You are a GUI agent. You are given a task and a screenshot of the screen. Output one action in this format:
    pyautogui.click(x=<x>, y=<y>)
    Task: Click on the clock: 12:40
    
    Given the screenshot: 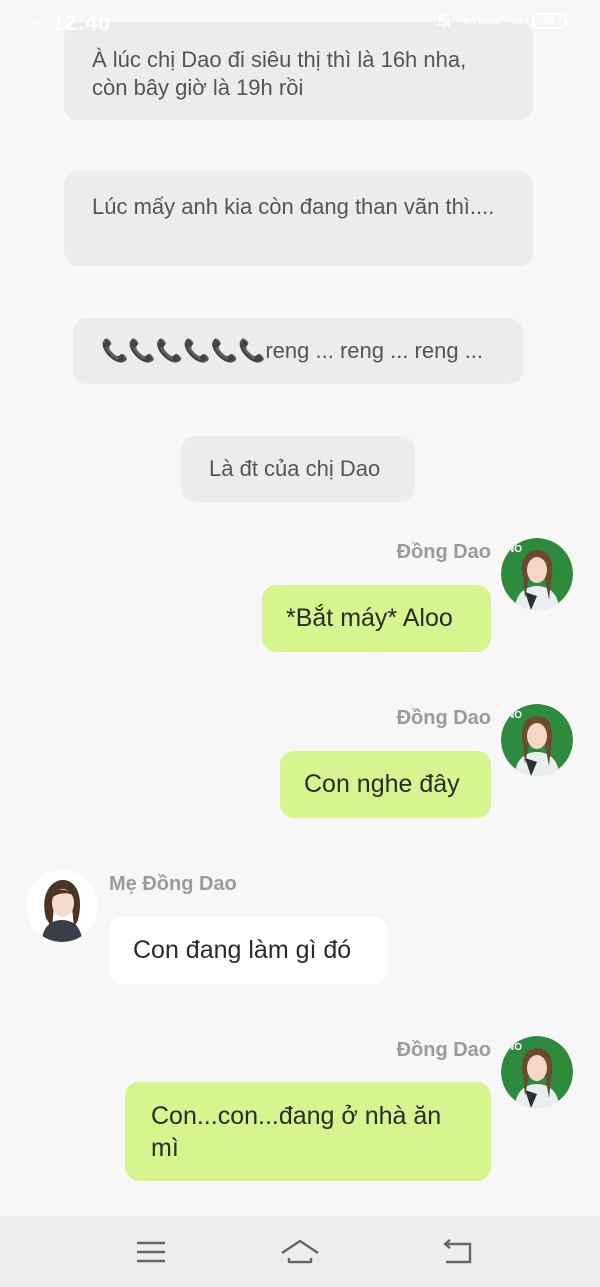 What is the action you would take?
    pyautogui.click(x=81, y=22)
    